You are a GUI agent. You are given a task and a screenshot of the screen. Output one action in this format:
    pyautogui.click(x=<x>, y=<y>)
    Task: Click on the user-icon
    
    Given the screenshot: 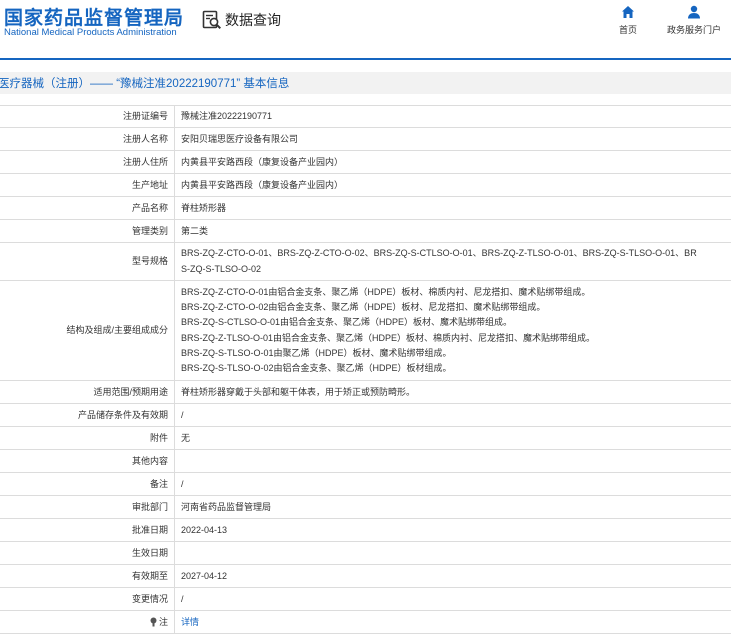 What is the action you would take?
    pyautogui.click(x=694, y=12)
    